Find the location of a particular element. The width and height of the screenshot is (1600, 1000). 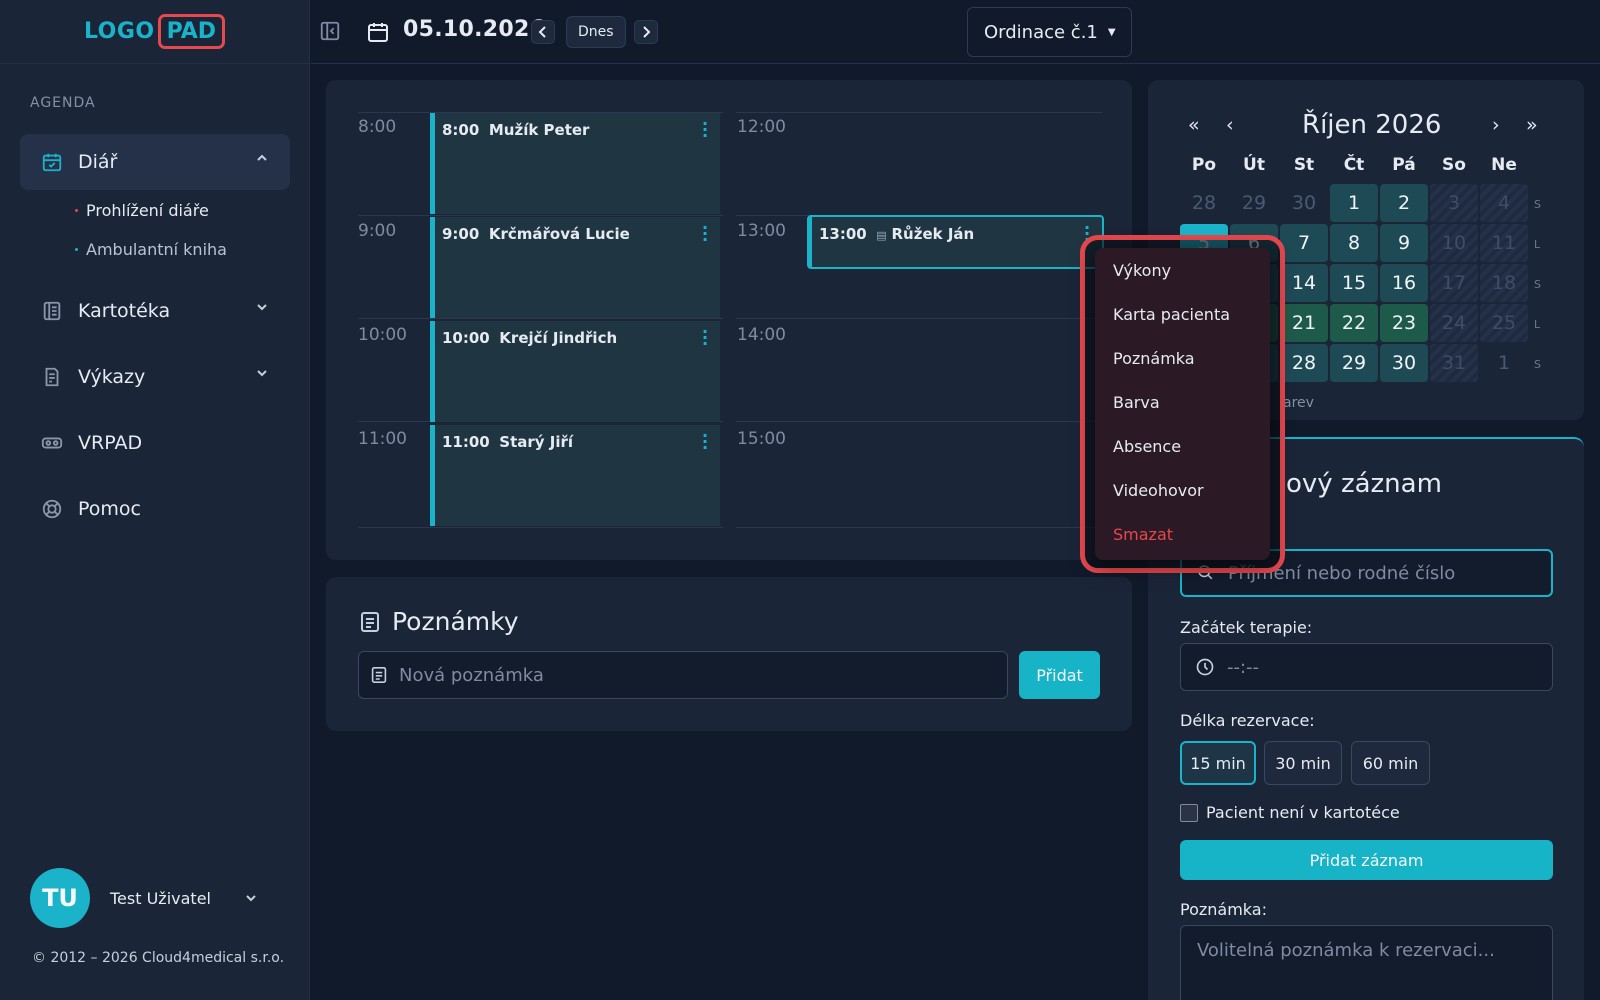

sidebar-item-pomoc: Pomoc is located at coordinates (155, 509).